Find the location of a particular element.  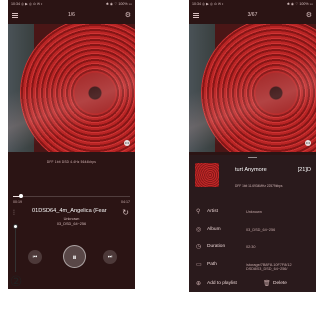

duration-label: Duration is located at coordinates (216, 246).